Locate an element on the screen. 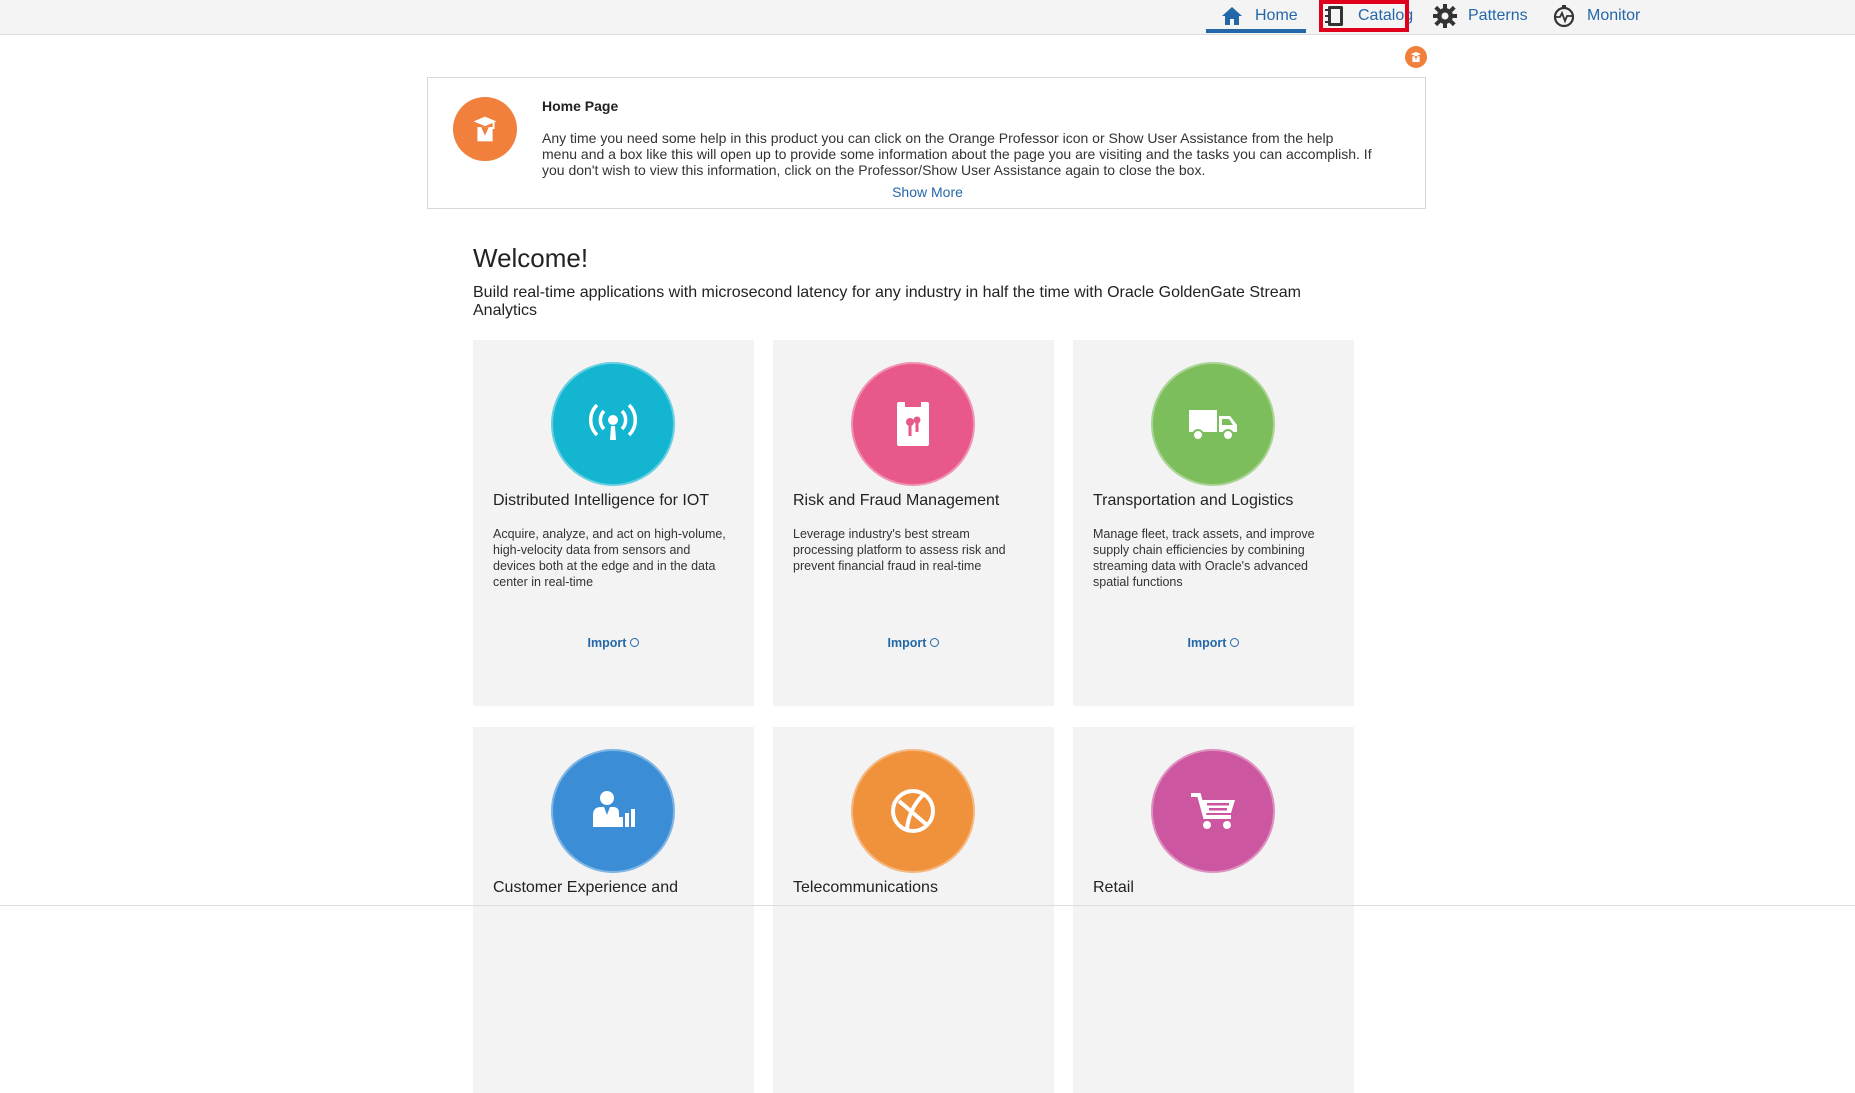 The height and width of the screenshot is (1093, 1855). nav-home: Home is located at coordinates (1258, 16).